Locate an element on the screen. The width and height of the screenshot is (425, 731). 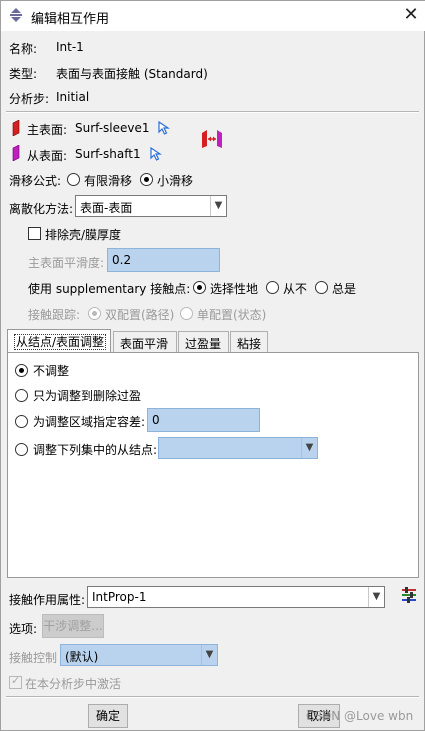
adjust-set-combo: ▼ is located at coordinates (238, 448).